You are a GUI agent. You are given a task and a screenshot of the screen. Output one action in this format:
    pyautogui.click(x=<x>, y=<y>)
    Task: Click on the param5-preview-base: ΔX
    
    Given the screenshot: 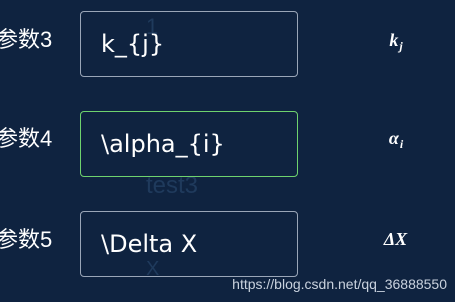 What is the action you would take?
    pyautogui.click(x=395, y=239)
    